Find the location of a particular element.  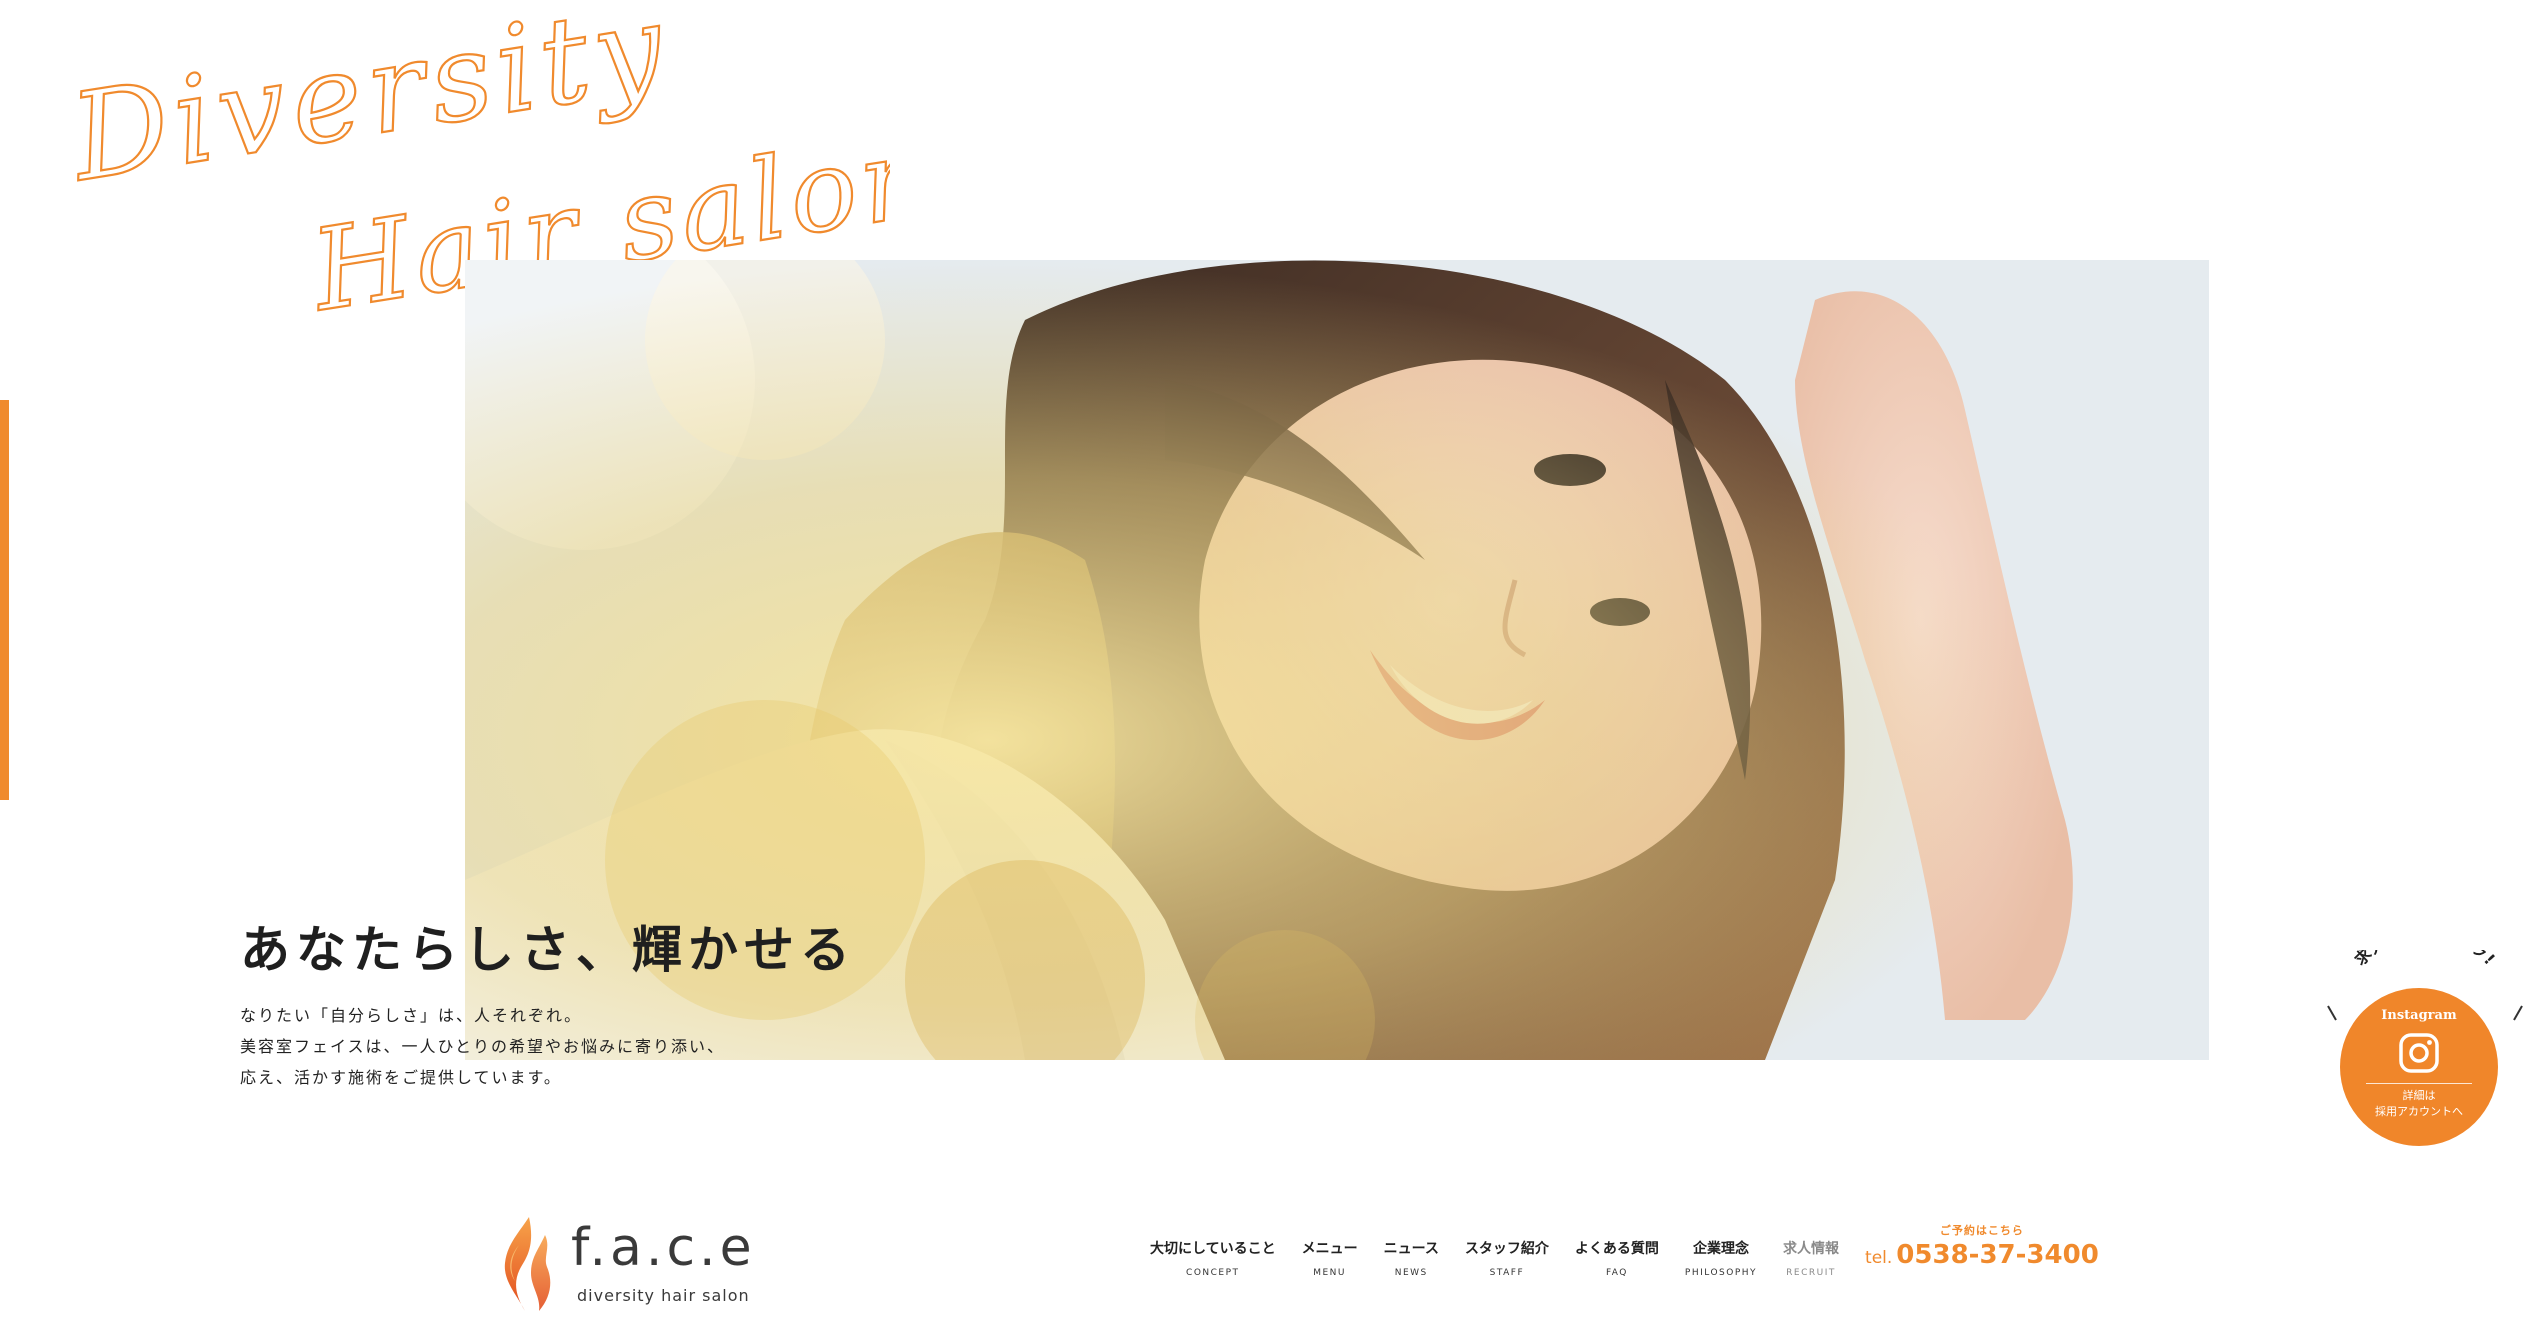

svg-text: 求人情報はコチラ! is located at coordinates (2425, 959).